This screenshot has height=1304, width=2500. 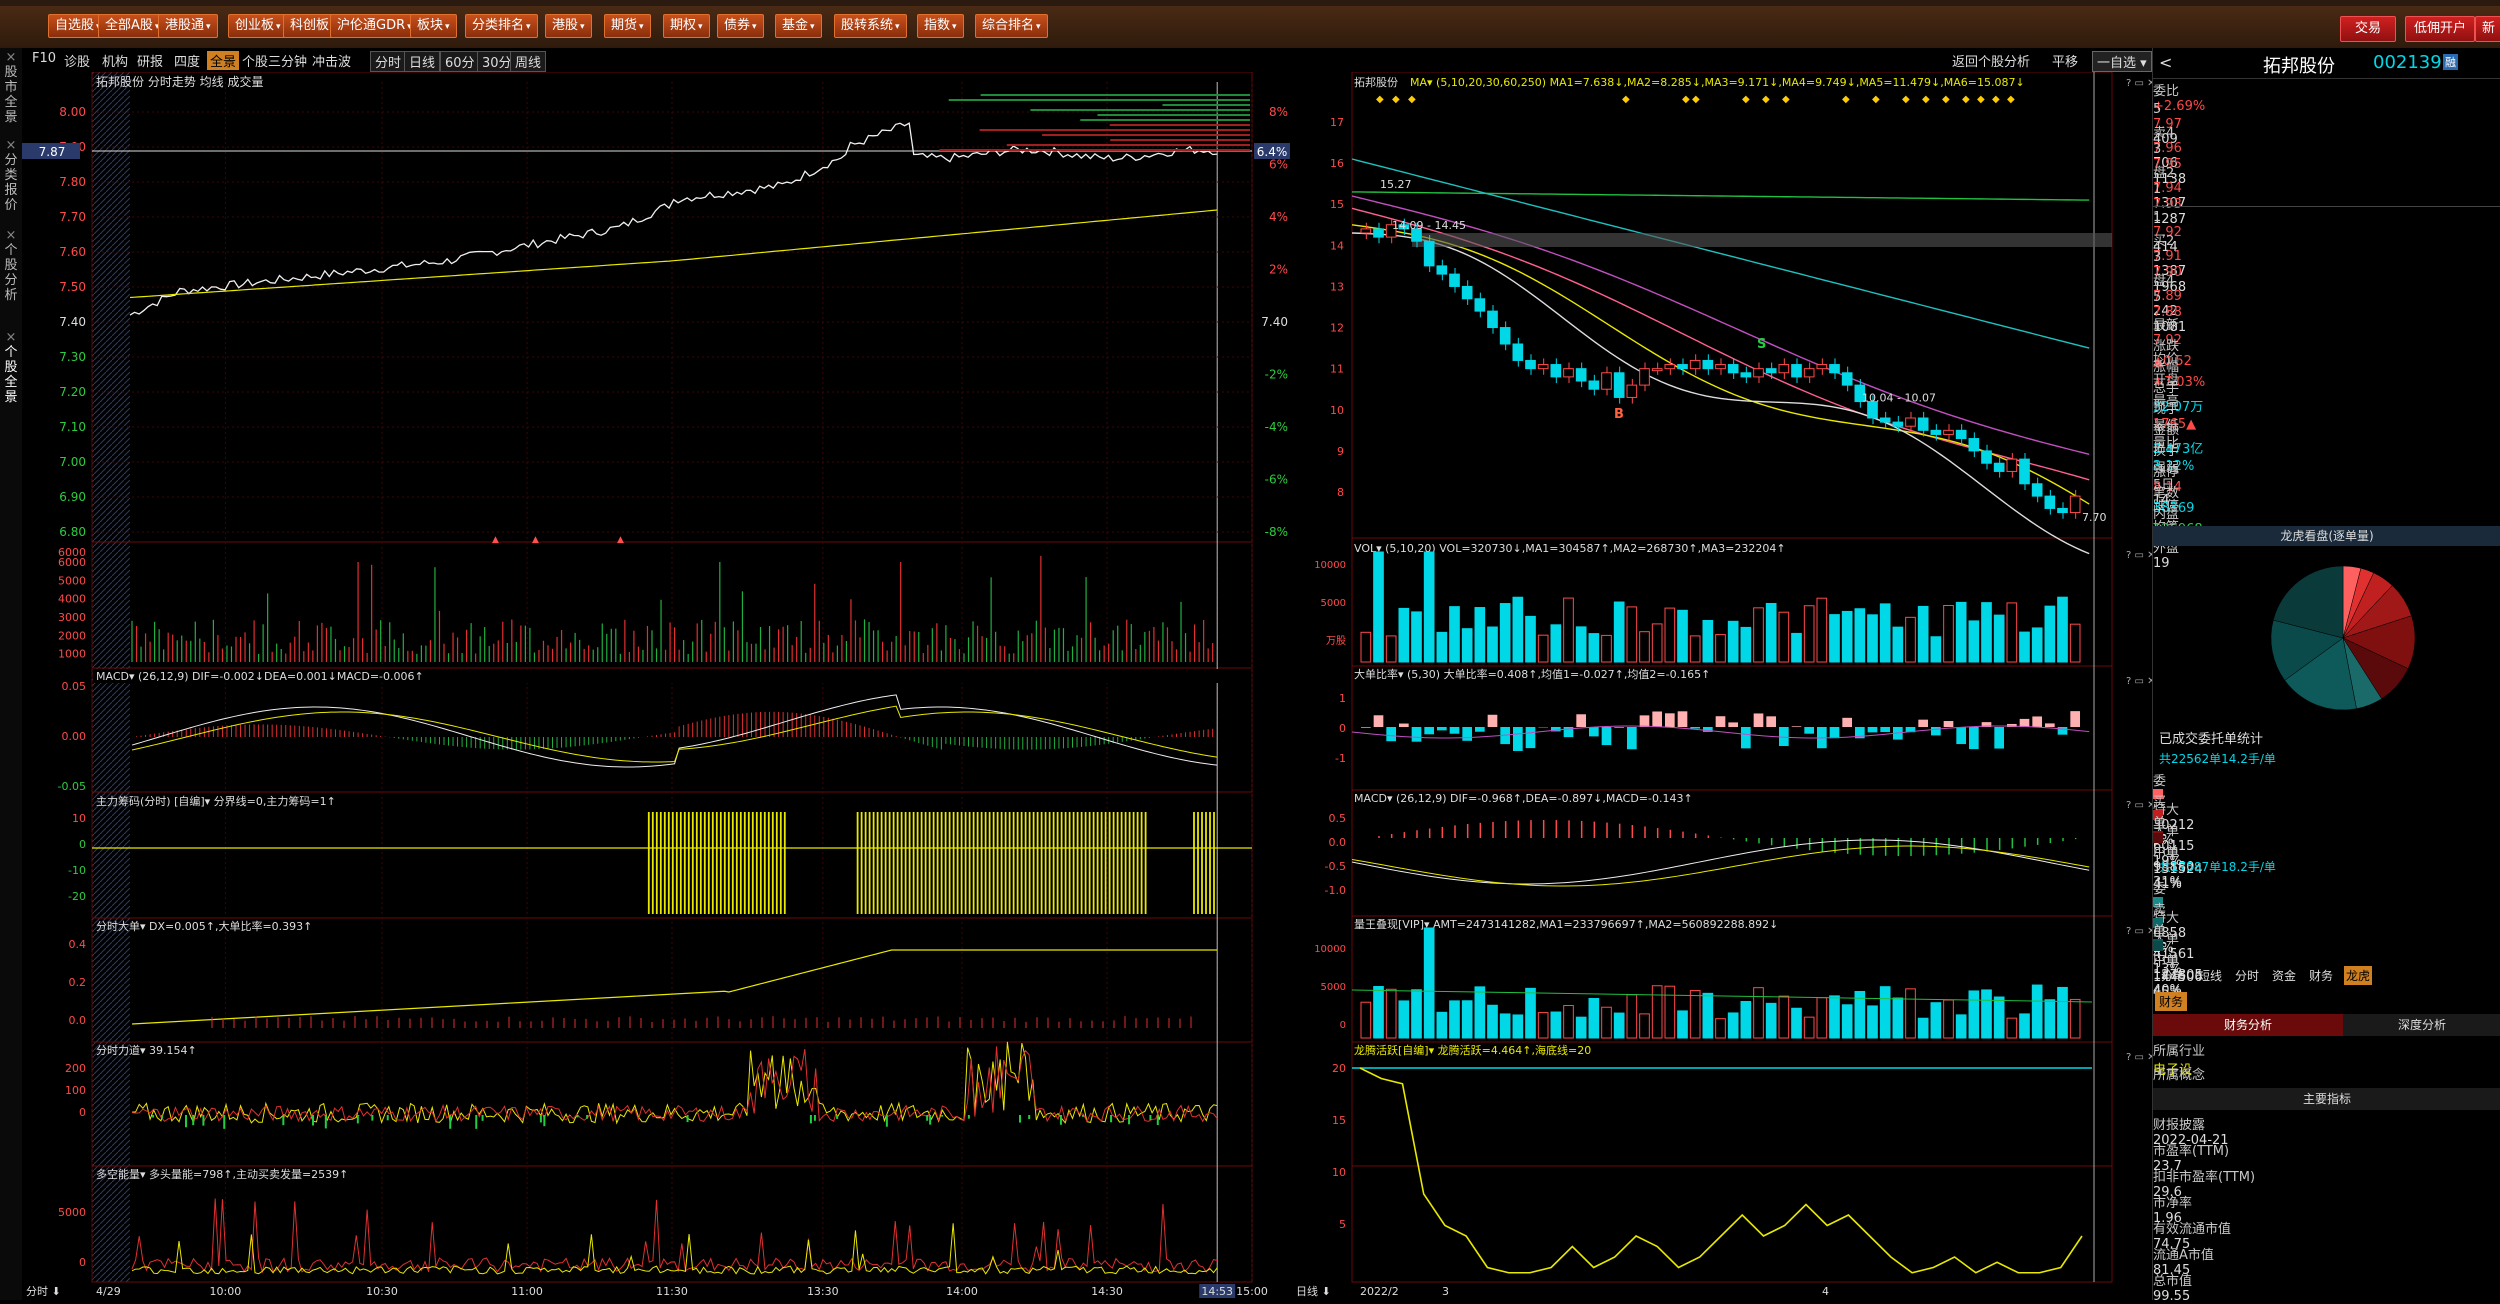 What do you see at coordinates (2321, 975) in the screenshot?
I see `quote-tab-4: 财务` at bounding box center [2321, 975].